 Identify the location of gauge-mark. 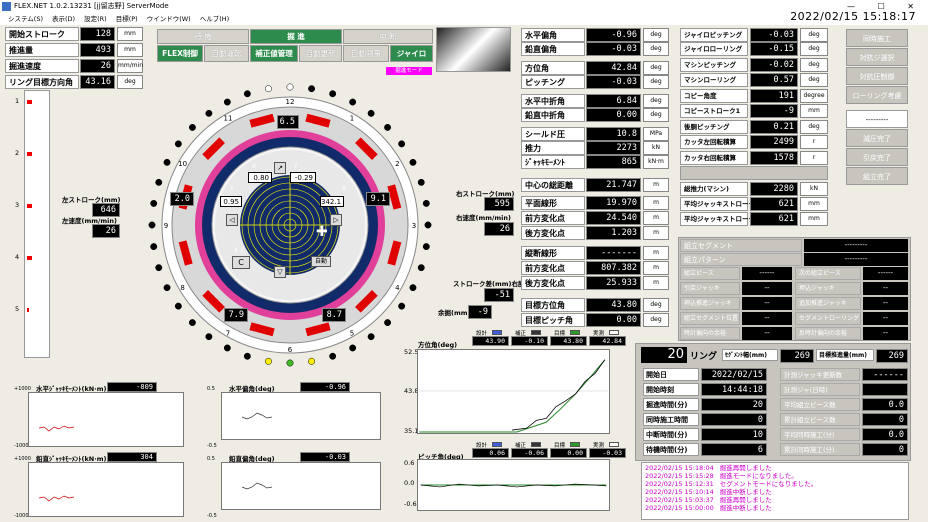
(28, 310).